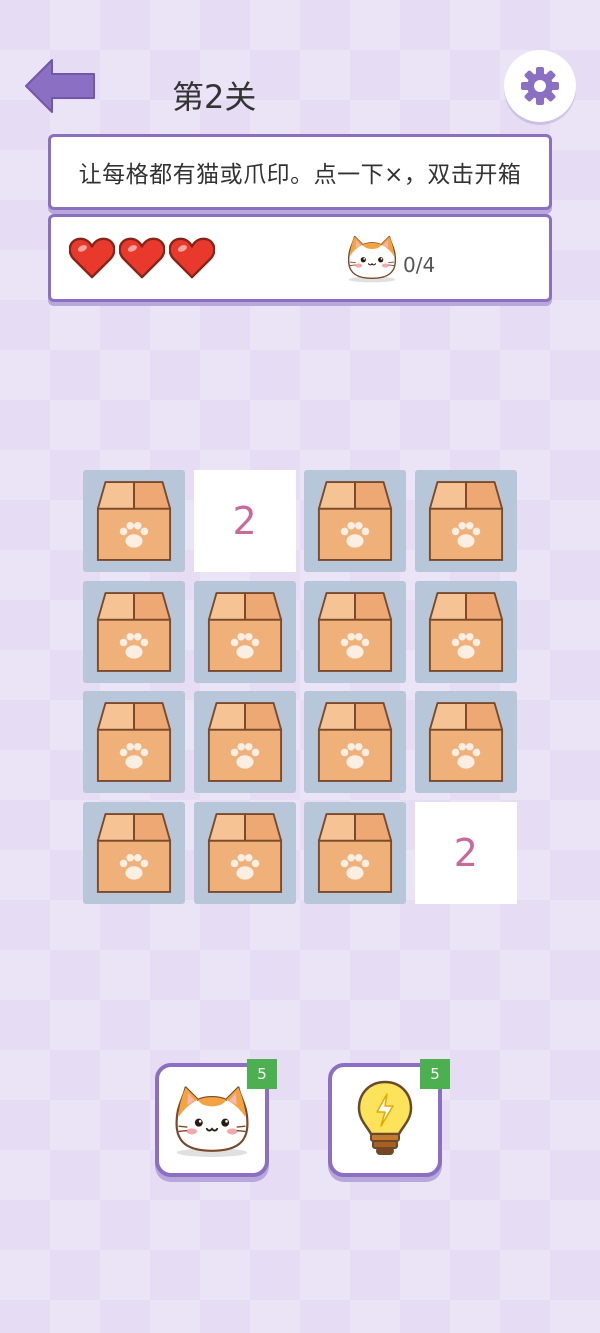  What do you see at coordinates (419, 265) in the screenshot?
I see `cat-count: 0/4` at bounding box center [419, 265].